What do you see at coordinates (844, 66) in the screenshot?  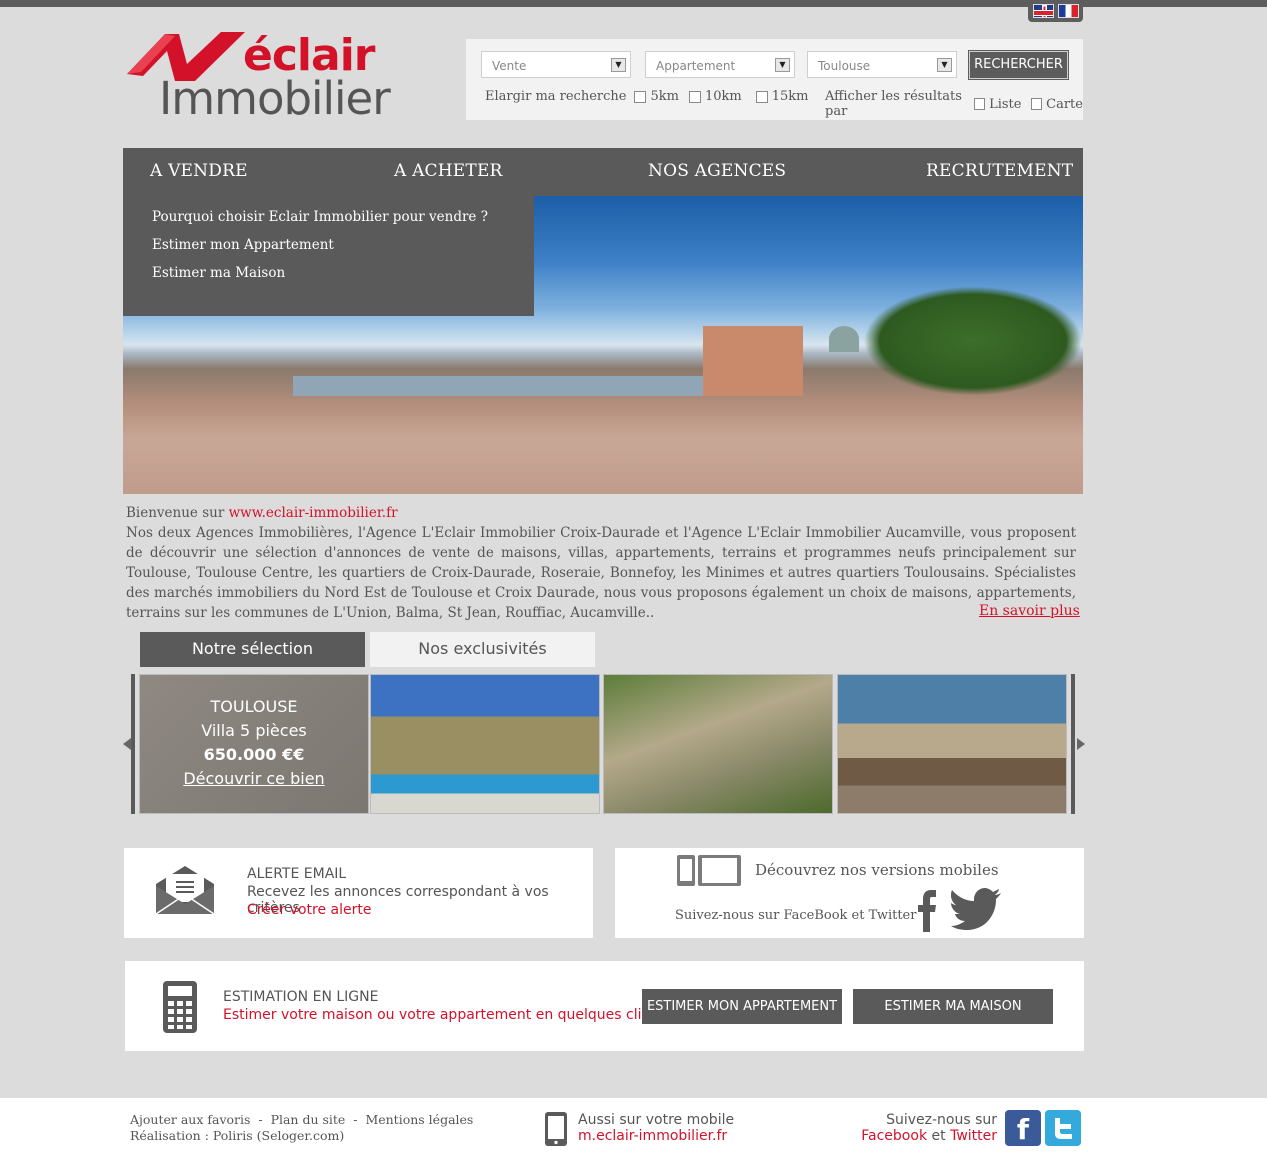 I see `city-value: Toulouse` at bounding box center [844, 66].